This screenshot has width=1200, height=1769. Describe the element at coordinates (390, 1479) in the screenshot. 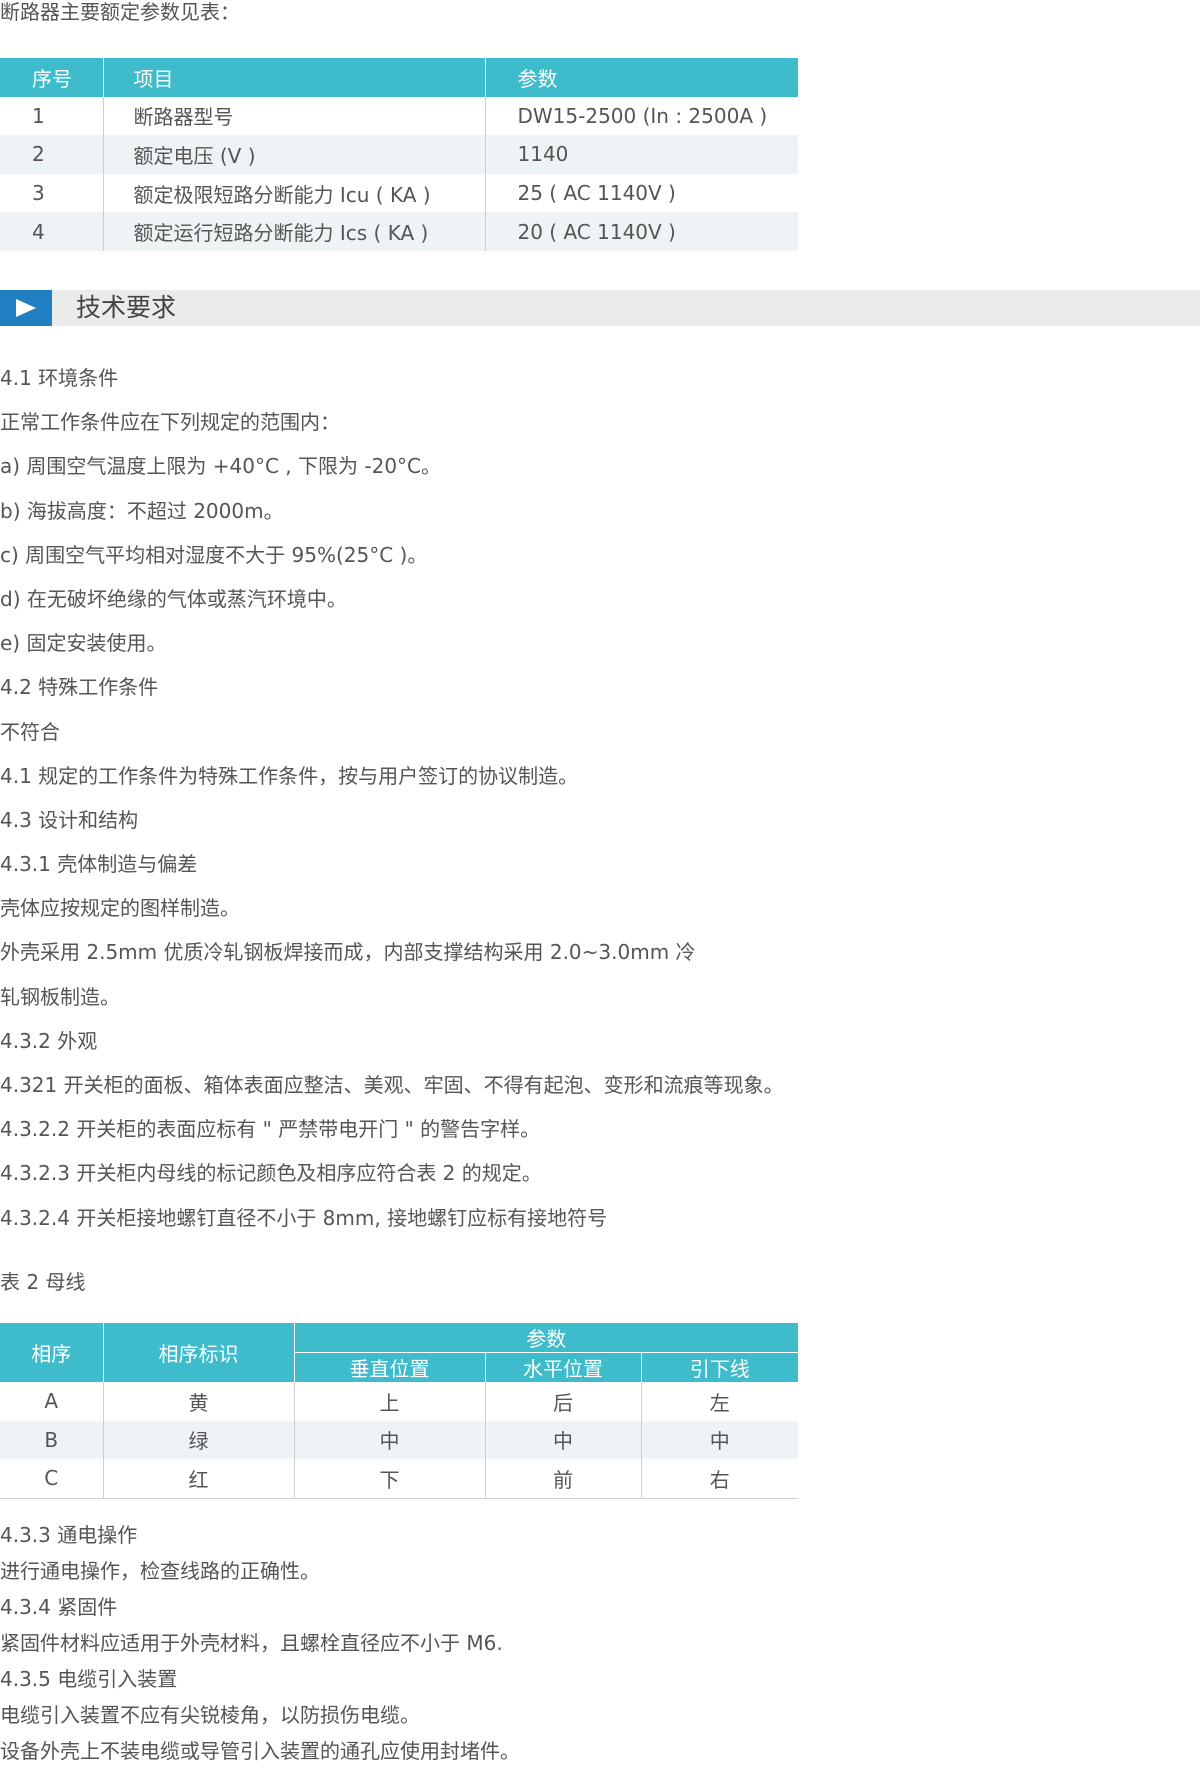

I see `cell-vertical: 下` at that location.